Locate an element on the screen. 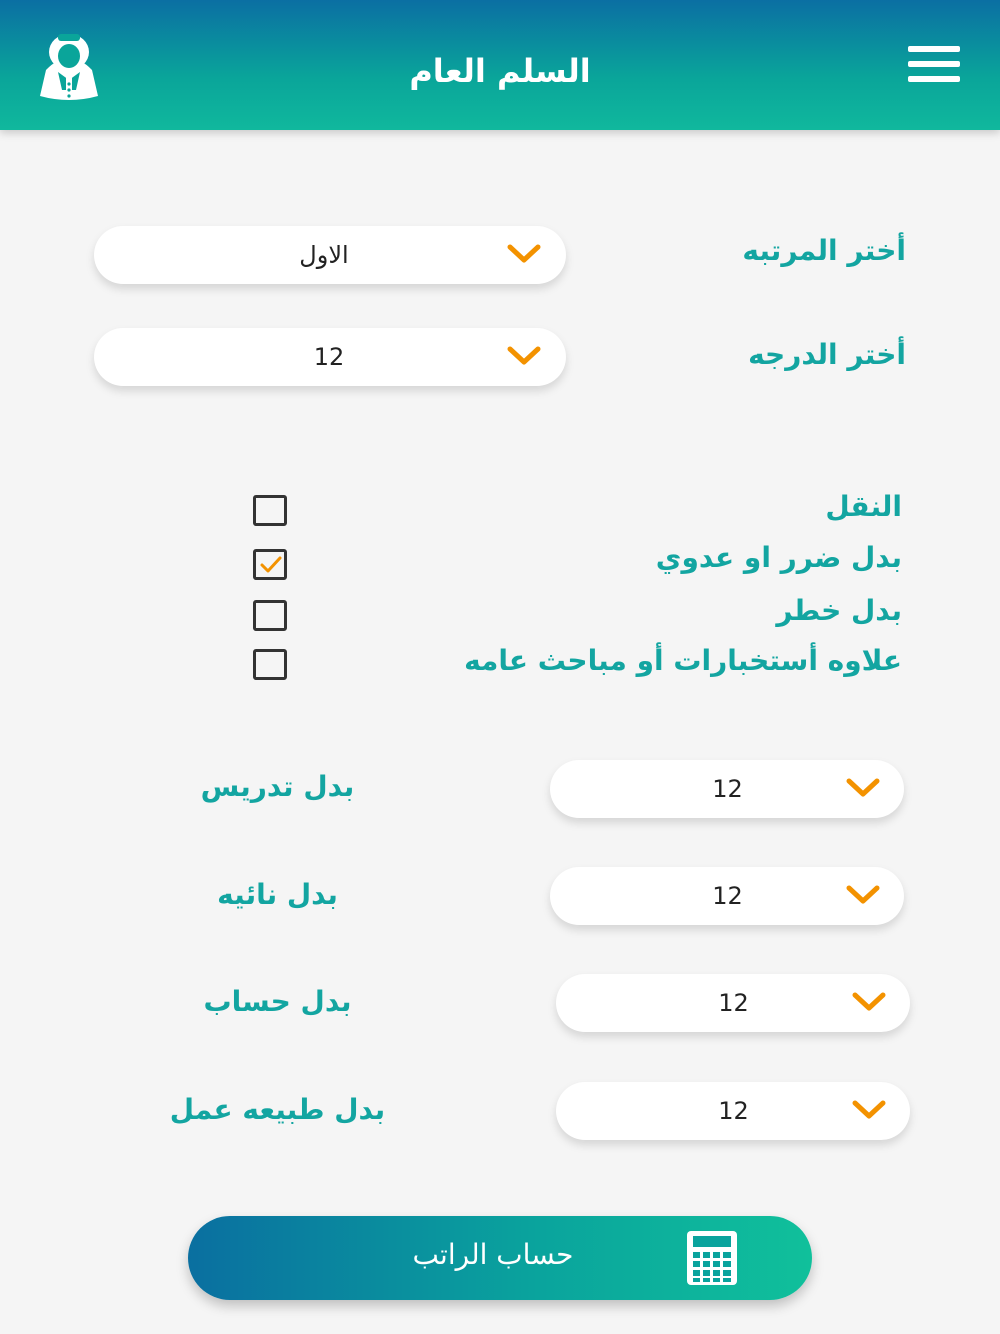 The image size is (1000, 1334). hazard-infection-allowance-checkbox is located at coordinates (270, 564).